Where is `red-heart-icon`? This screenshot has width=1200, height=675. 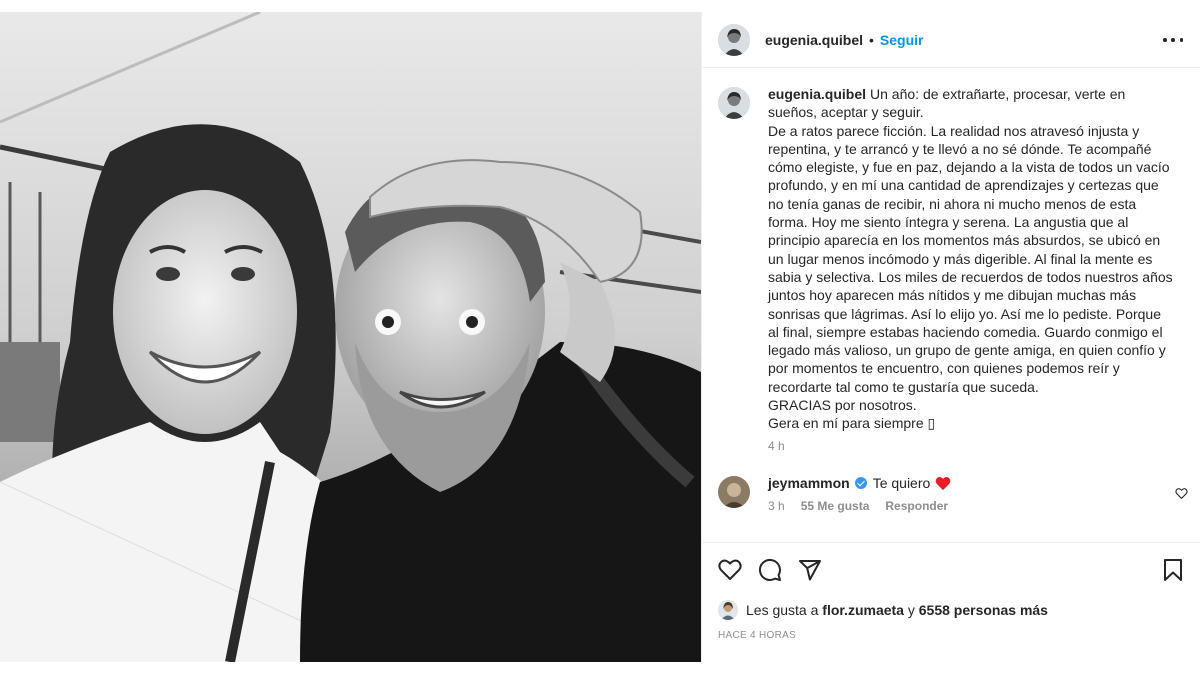 red-heart-icon is located at coordinates (943, 483).